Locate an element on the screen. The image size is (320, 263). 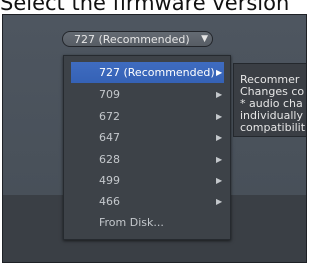
menu-item-628: 628 ▶ is located at coordinates (147, 159).